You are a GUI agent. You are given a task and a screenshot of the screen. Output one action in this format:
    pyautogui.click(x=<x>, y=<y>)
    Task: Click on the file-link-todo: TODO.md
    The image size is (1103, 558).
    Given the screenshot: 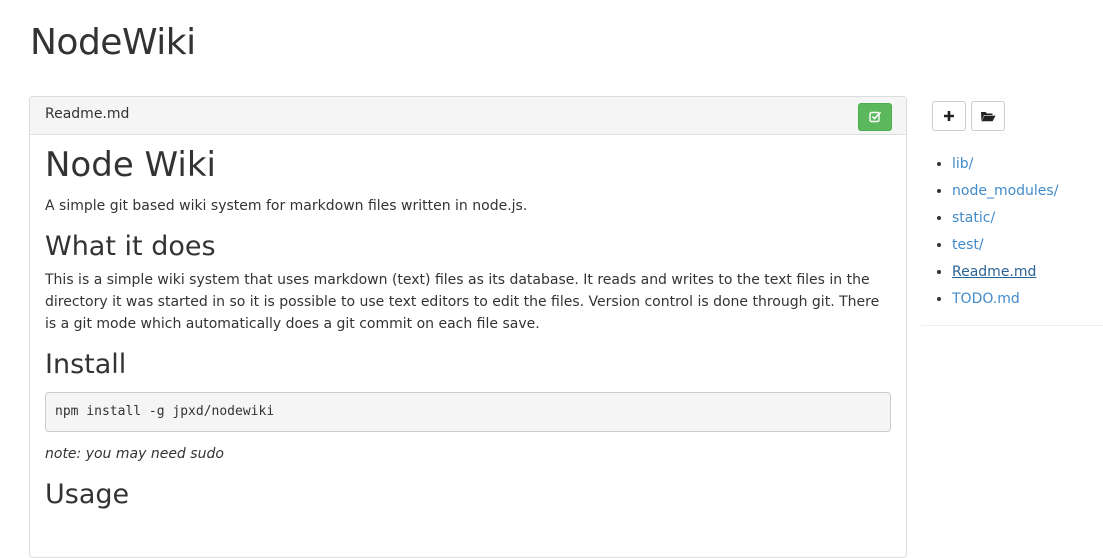 What is the action you would take?
    pyautogui.click(x=986, y=299)
    